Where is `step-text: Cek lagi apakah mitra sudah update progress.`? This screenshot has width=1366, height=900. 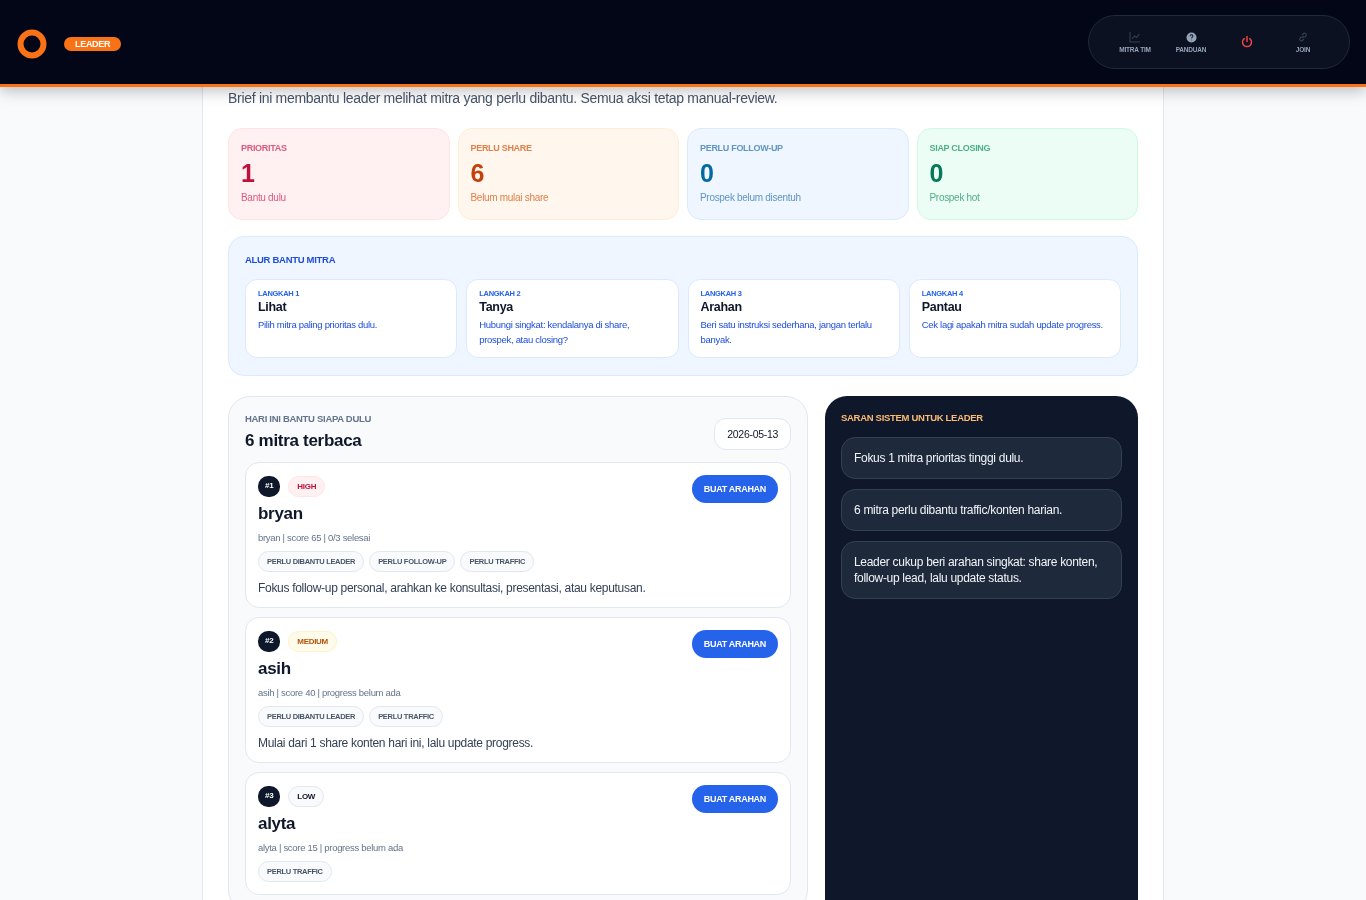
step-text: Cek lagi apakah mitra sudah update progress. is located at coordinates (1012, 325).